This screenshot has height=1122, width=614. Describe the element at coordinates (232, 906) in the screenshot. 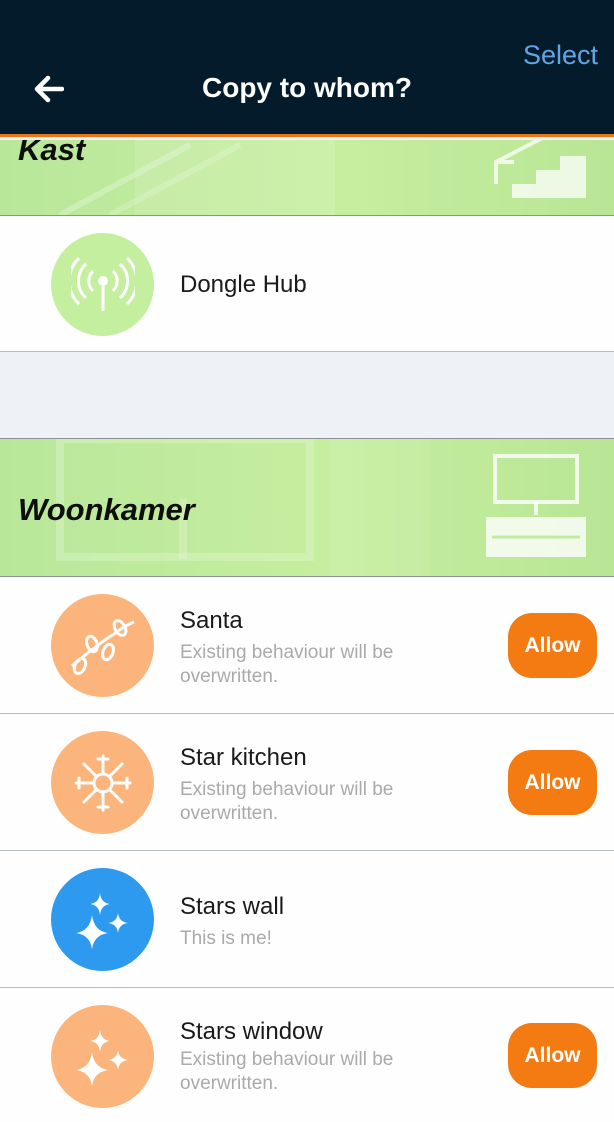

I see `device-name: Stars wall` at that location.